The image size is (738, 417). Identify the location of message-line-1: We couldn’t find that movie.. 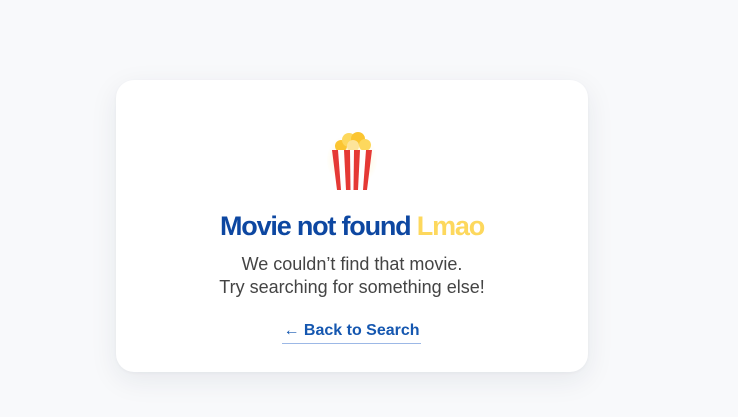
(352, 264).